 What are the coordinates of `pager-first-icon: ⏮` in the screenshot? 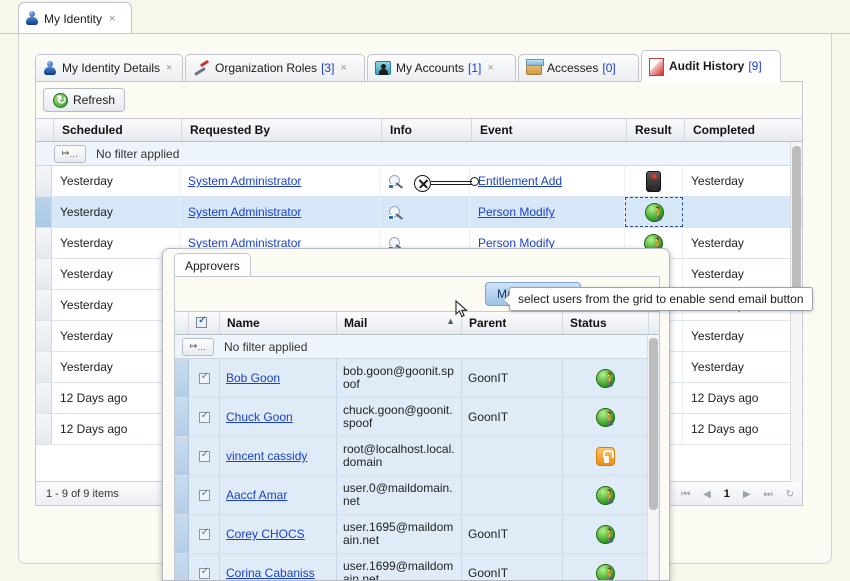 It's located at (685, 494).